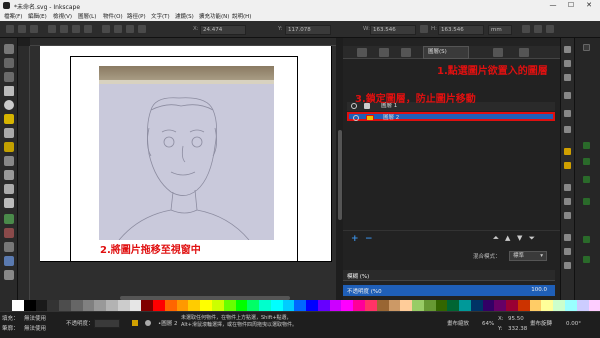 The image size is (600, 338). I want to click on print-icon, so click(567, 95).